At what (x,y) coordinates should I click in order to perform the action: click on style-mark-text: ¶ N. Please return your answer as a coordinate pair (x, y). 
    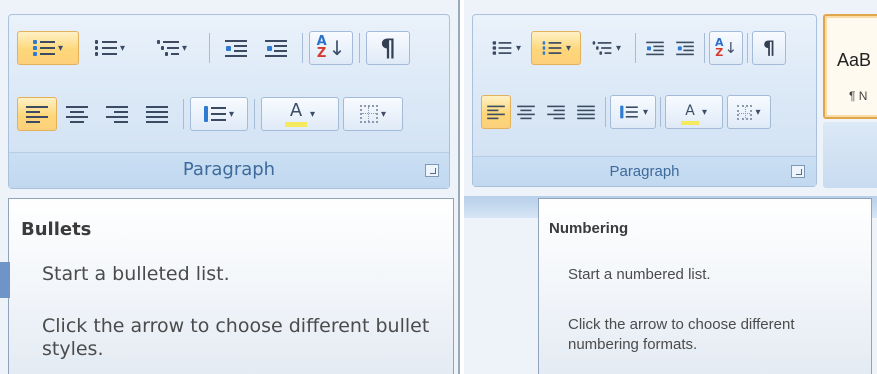
    Looking at the image, I should click on (858, 96).